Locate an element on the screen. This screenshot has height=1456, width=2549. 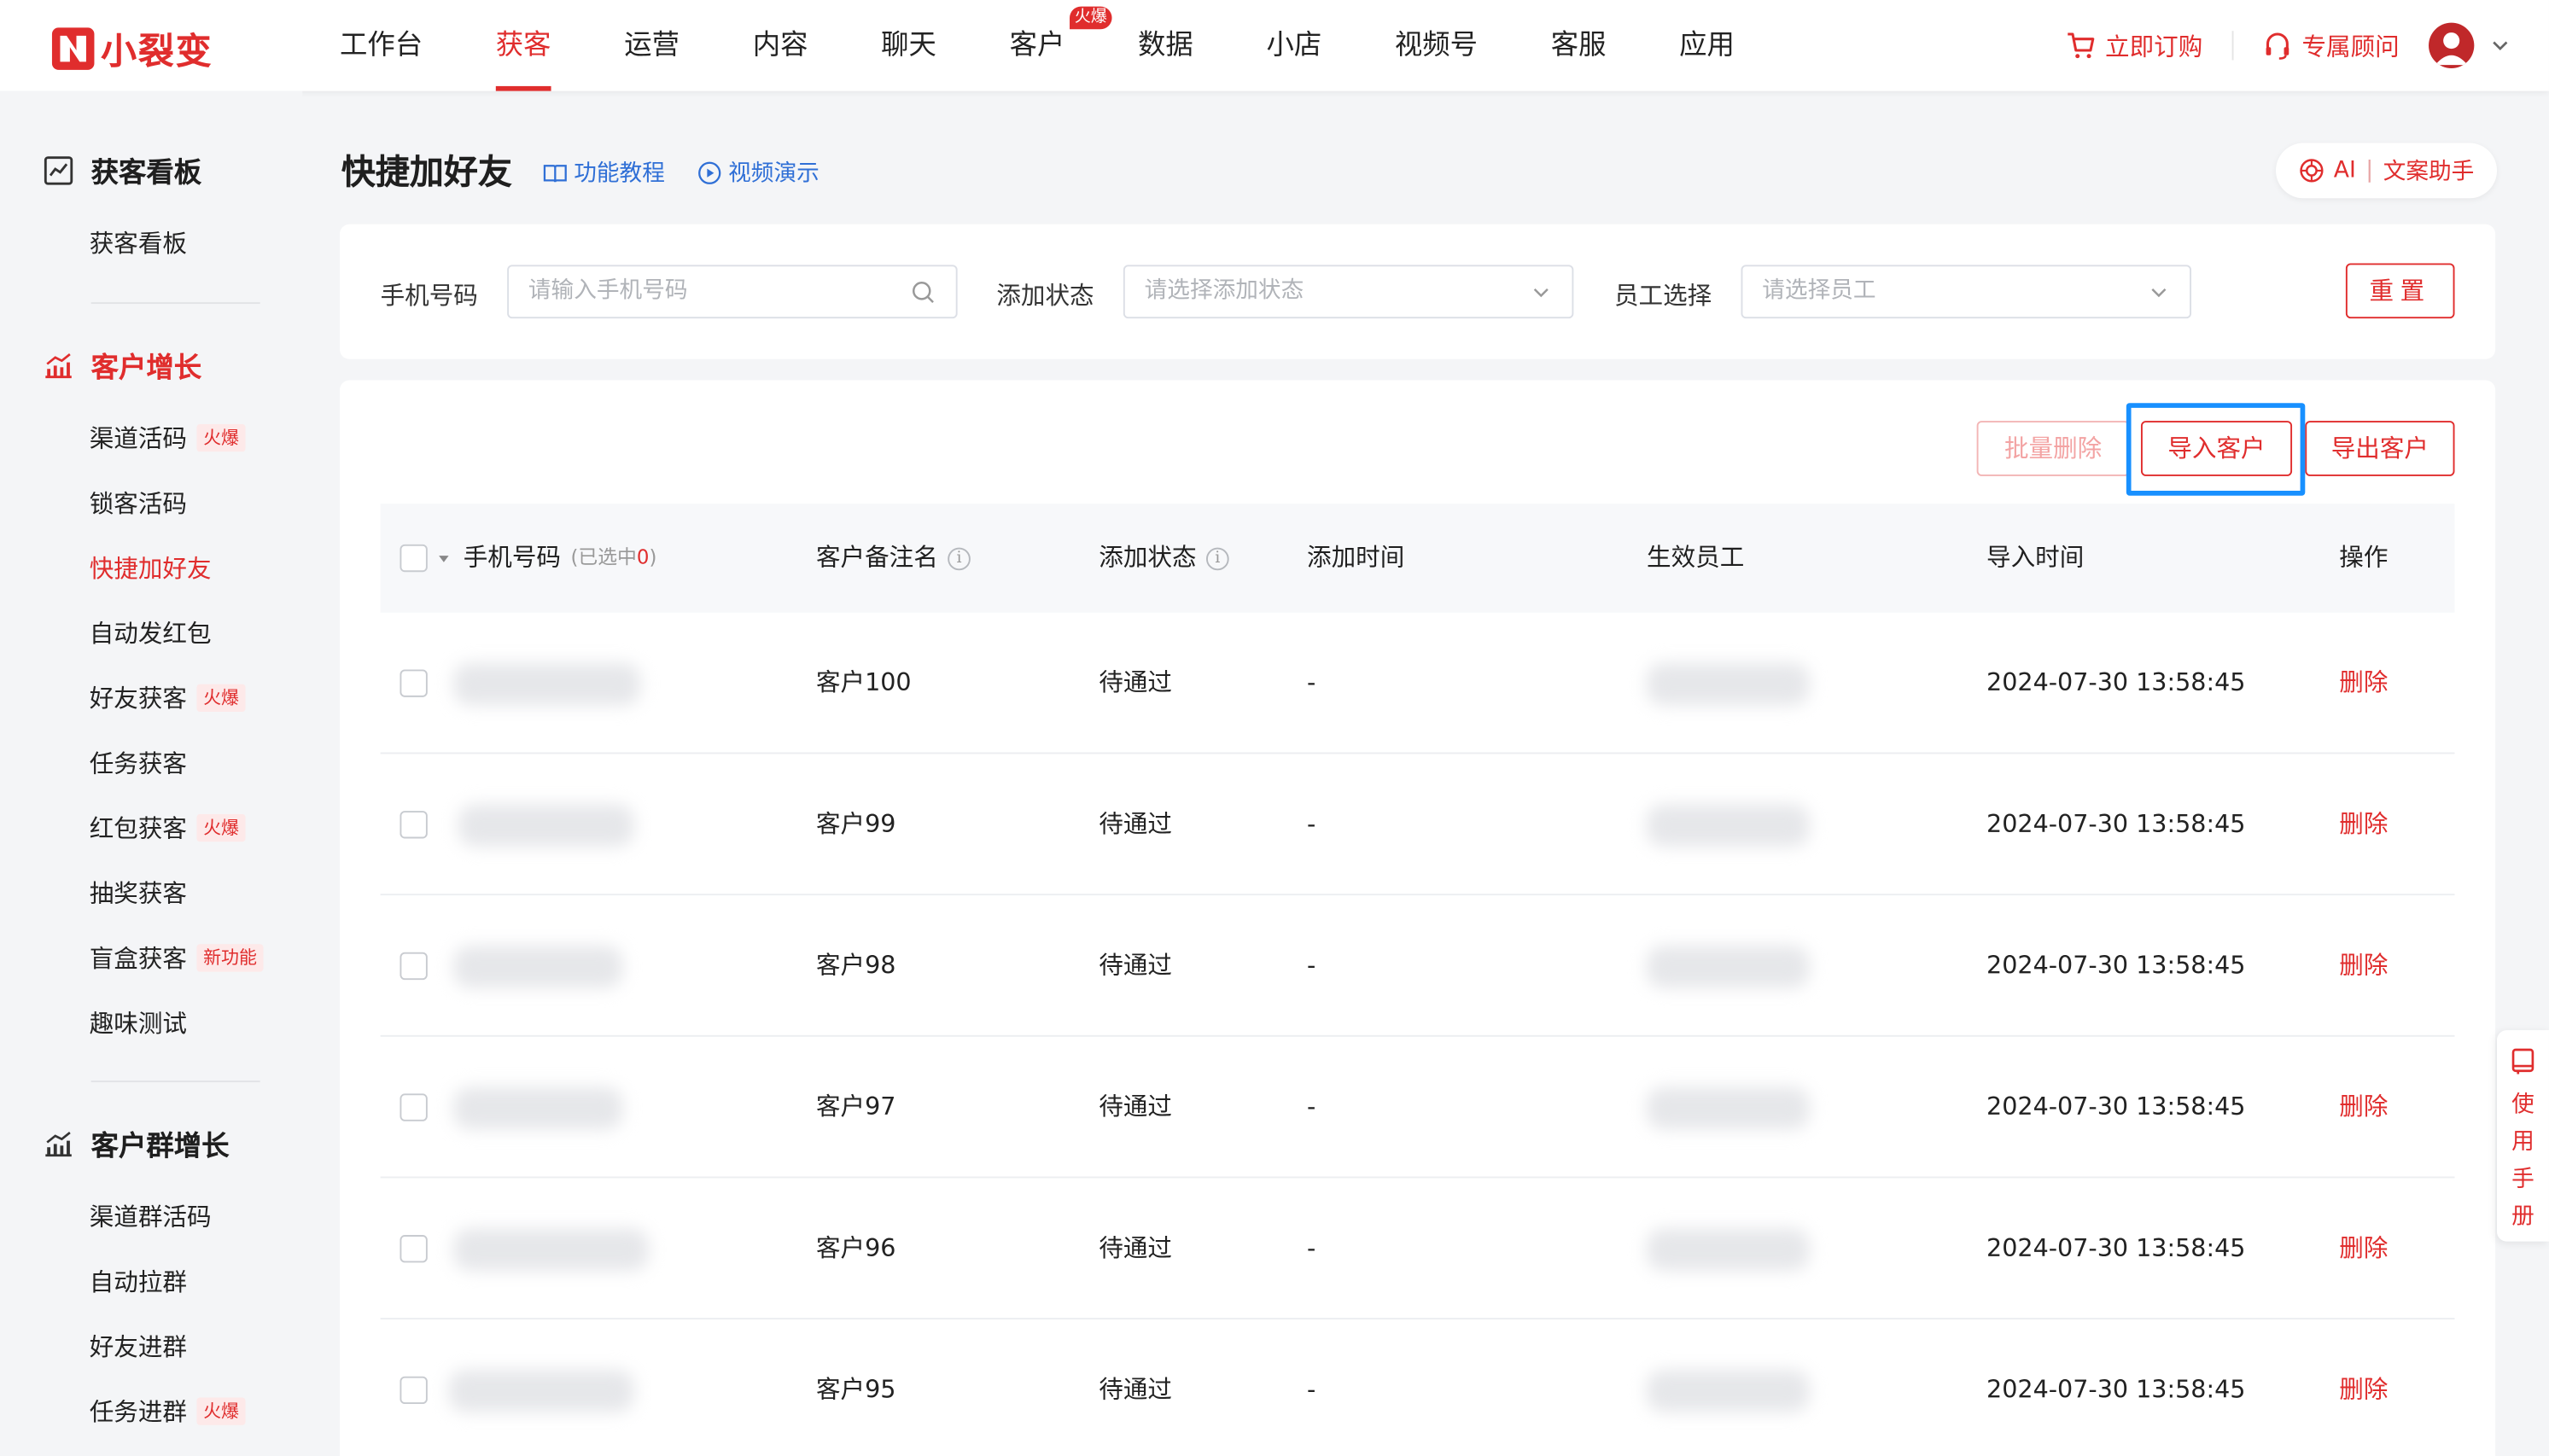
tutorial-label: 功能教程 is located at coordinates (620, 173).